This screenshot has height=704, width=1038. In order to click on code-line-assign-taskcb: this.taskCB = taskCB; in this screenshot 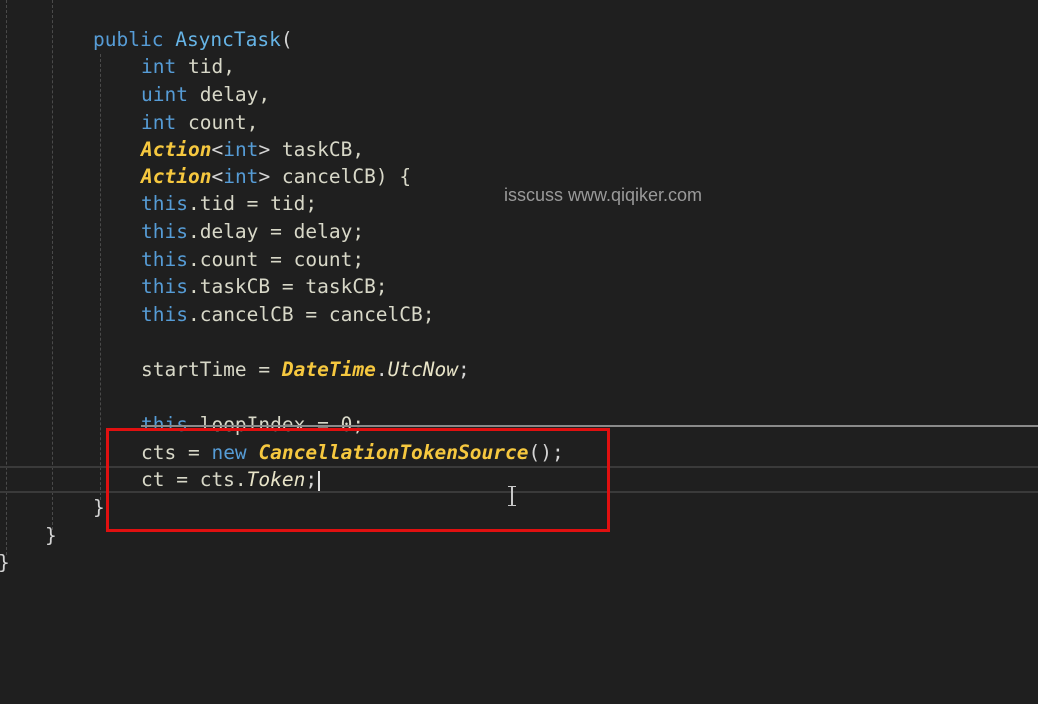, I will do `click(264, 286)`.